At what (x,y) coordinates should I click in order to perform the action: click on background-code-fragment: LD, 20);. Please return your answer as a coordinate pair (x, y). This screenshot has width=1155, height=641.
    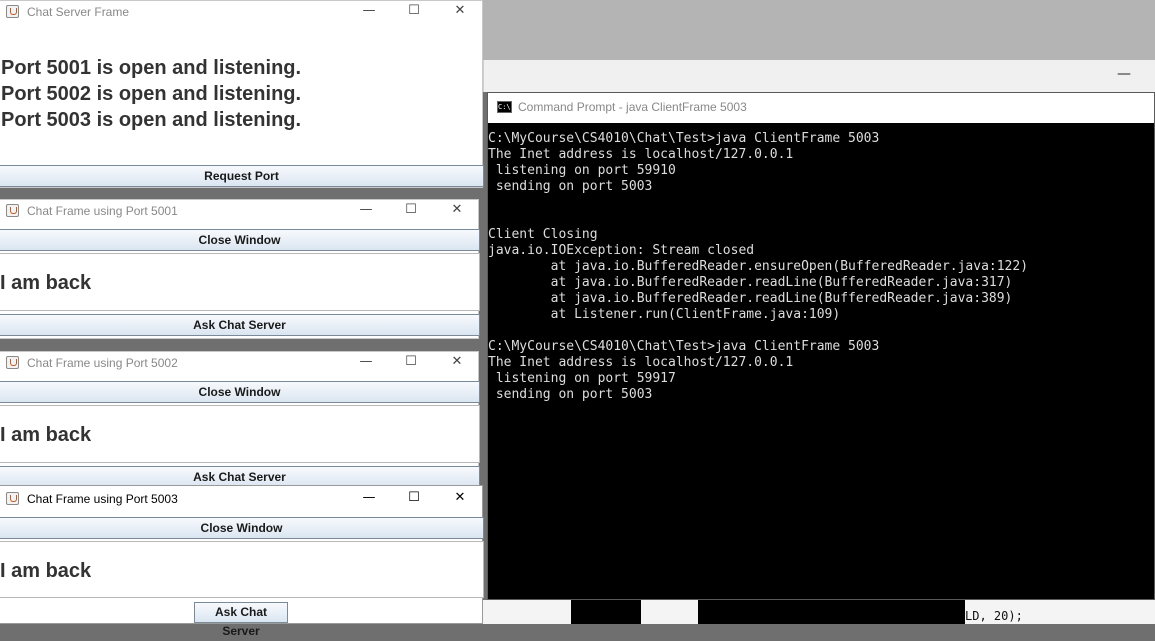
    Looking at the image, I should click on (994, 616).